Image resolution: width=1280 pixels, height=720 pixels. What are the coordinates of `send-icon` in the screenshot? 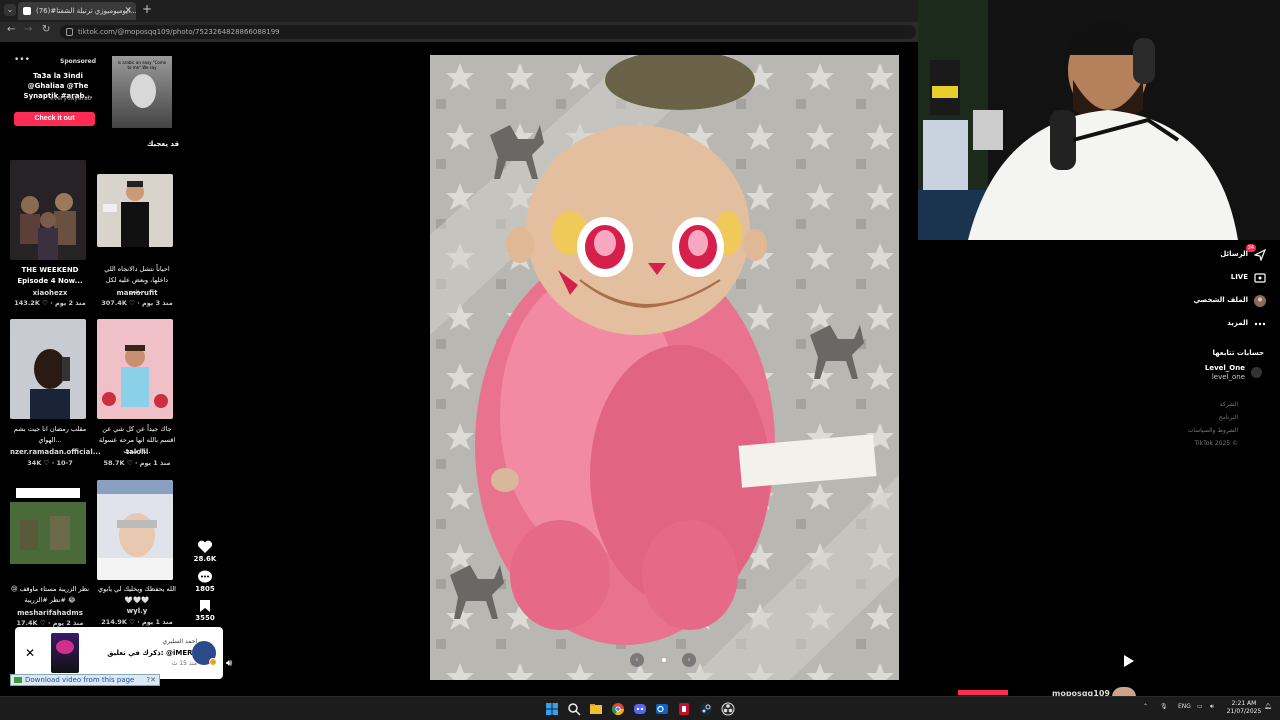 It's located at (1260, 255).